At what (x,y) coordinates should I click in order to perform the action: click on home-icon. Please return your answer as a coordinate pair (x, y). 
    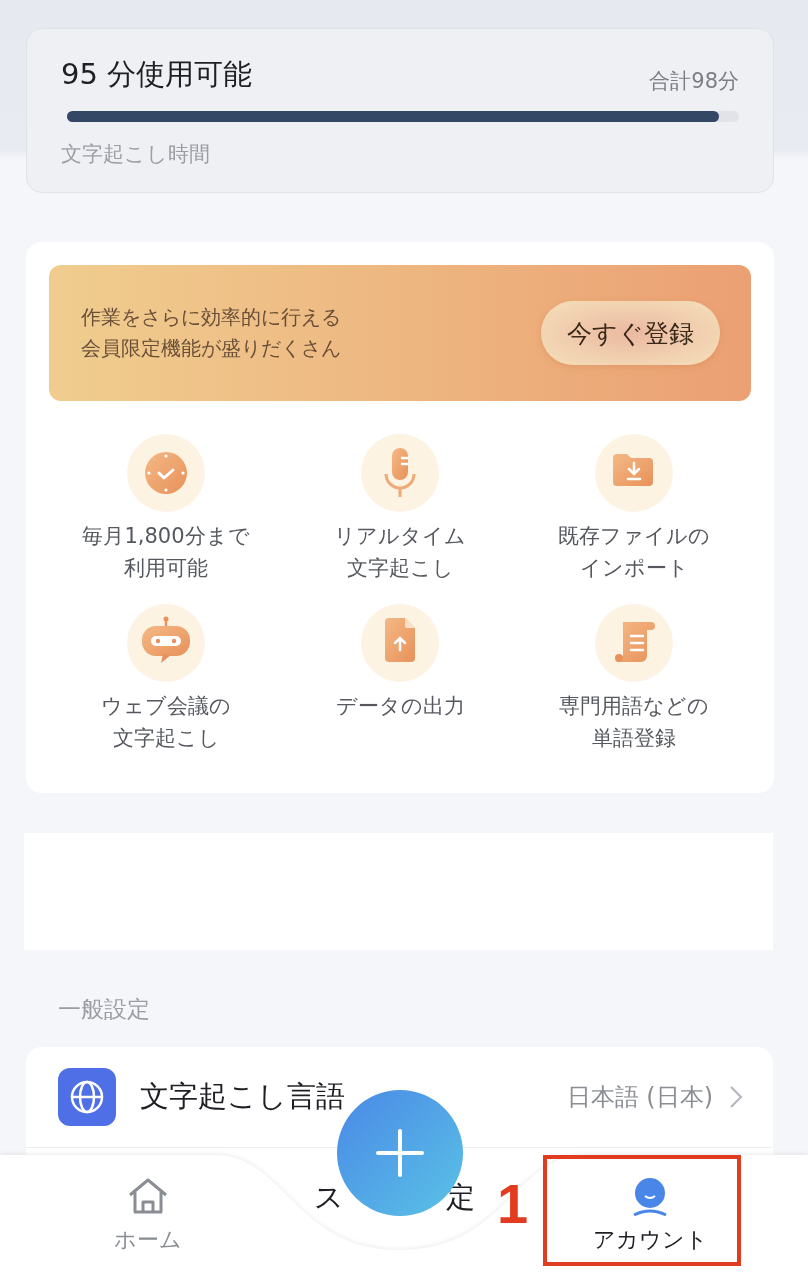
    Looking at the image, I should click on (148, 1197).